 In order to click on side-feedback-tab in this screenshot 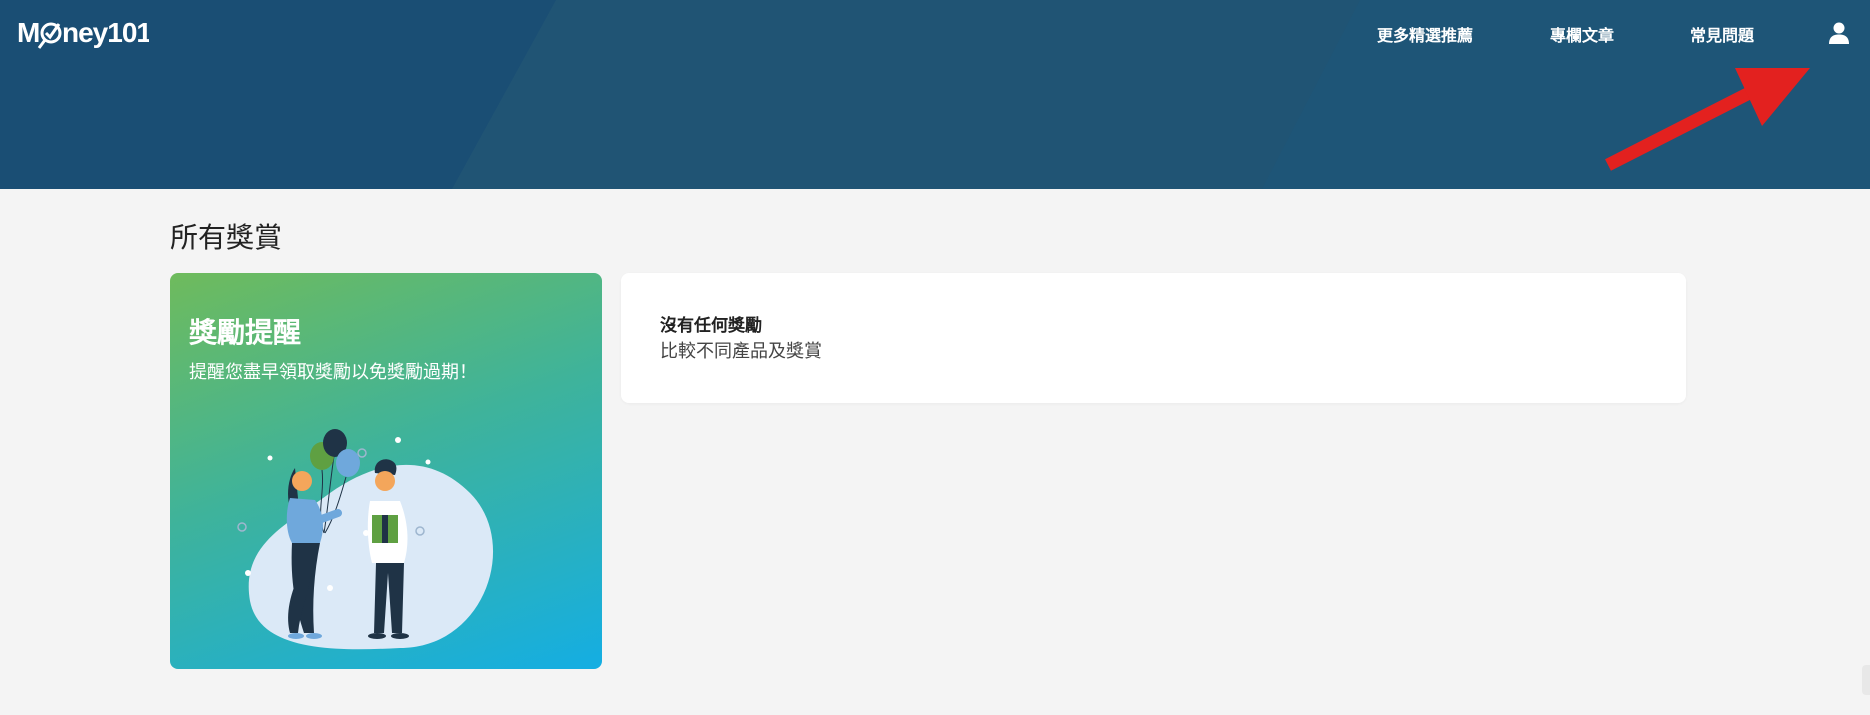, I will do `click(1866, 680)`.